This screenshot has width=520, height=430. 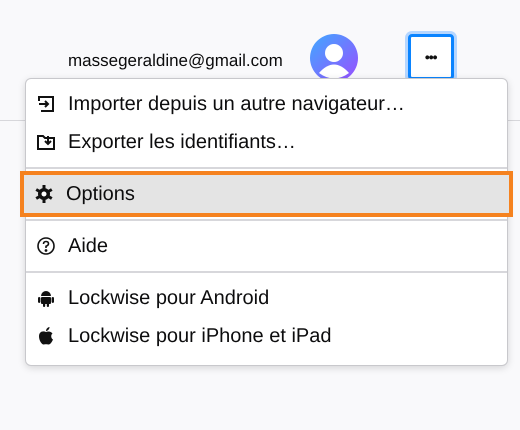 I want to click on more-button: •••, so click(x=431, y=57).